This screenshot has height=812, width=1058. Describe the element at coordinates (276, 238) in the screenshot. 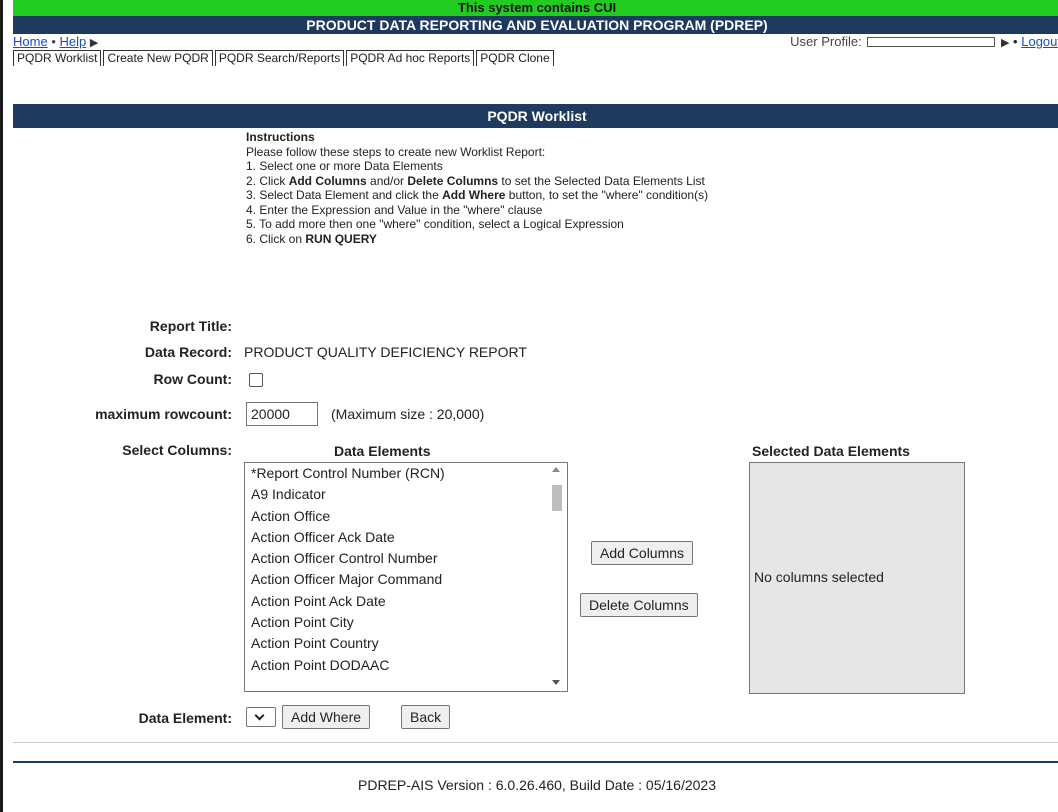

I see `step6-text: 6. Click on` at that location.